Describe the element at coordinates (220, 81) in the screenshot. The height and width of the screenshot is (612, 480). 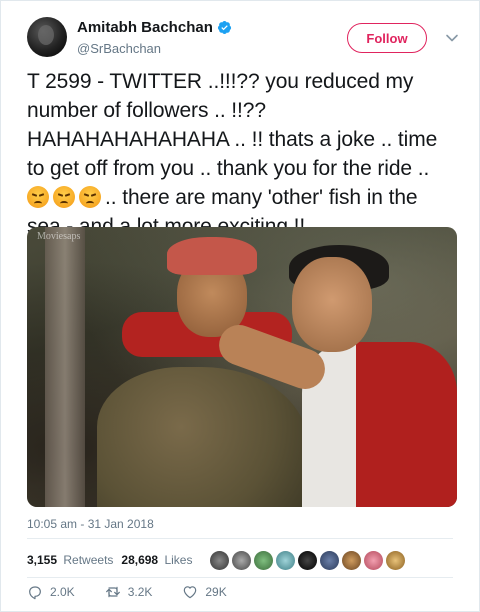
I see `tweet-line: T 2599 - TWITTER ..!!!?? you reduced my` at that location.